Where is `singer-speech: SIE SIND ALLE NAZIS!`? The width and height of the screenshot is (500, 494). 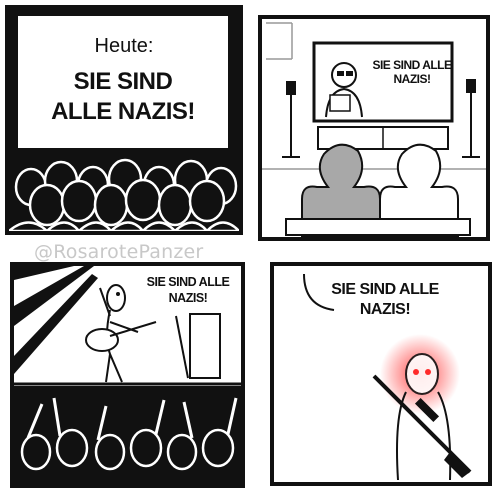
singer-speech: SIE SIND ALLE NAZIS! is located at coordinates (188, 290).